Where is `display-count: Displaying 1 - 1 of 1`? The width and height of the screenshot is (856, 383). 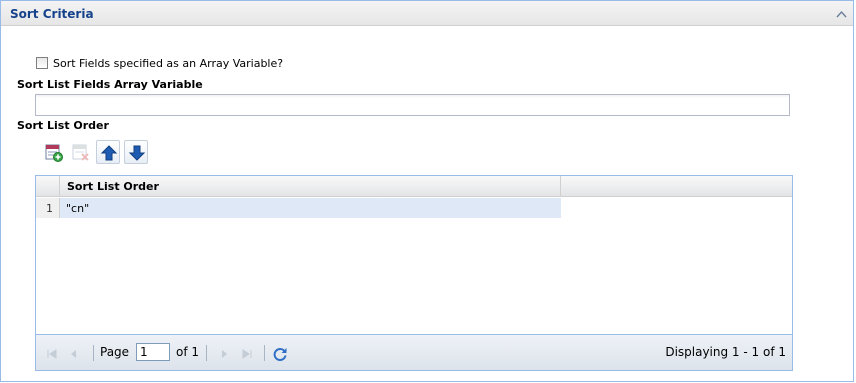
display-count: Displaying 1 - 1 of 1 is located at coordinates (725, 352).